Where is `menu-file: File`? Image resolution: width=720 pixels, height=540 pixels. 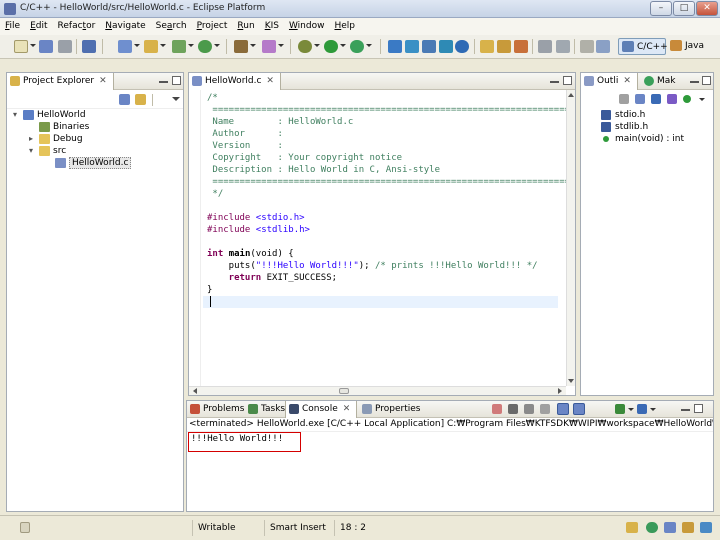
menu-file: File is located at coordinates (12, 26).